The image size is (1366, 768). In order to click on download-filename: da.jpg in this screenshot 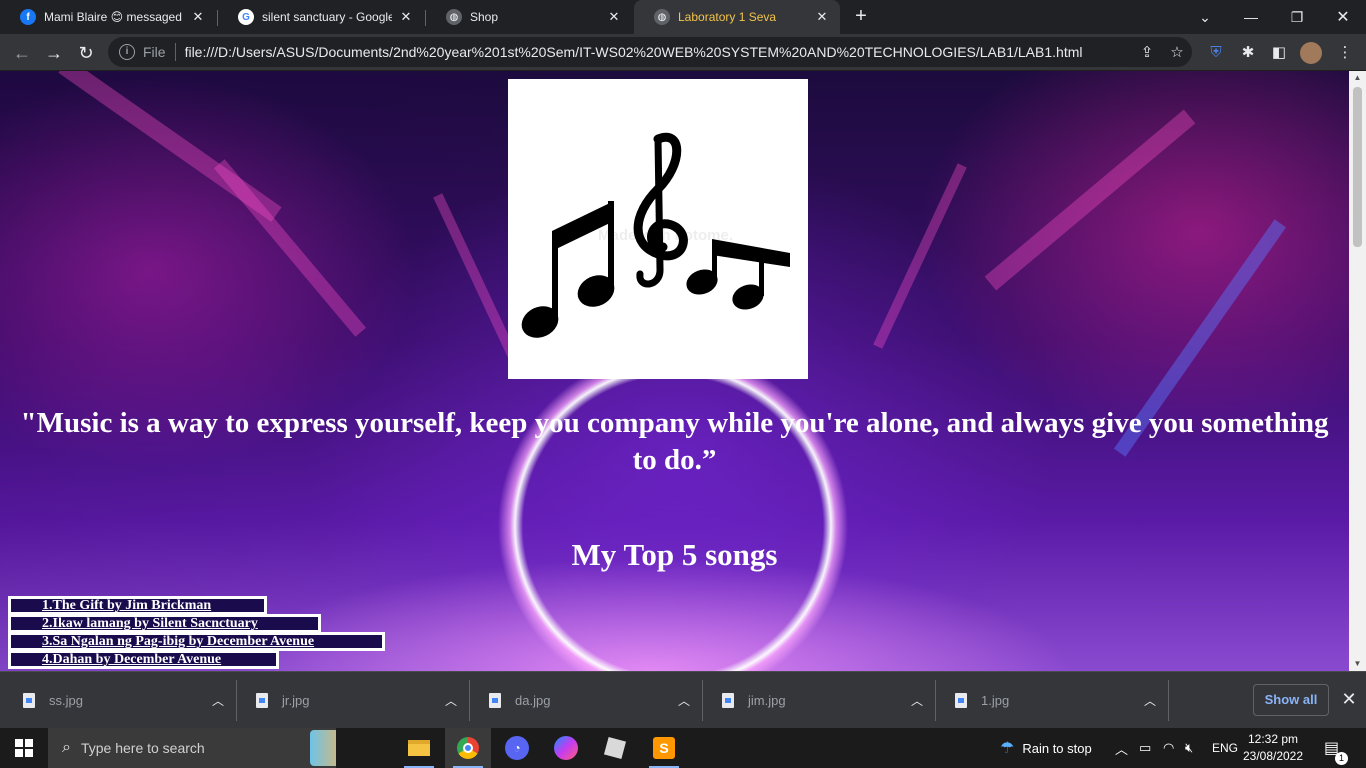, I will do `click(533, 700)`.